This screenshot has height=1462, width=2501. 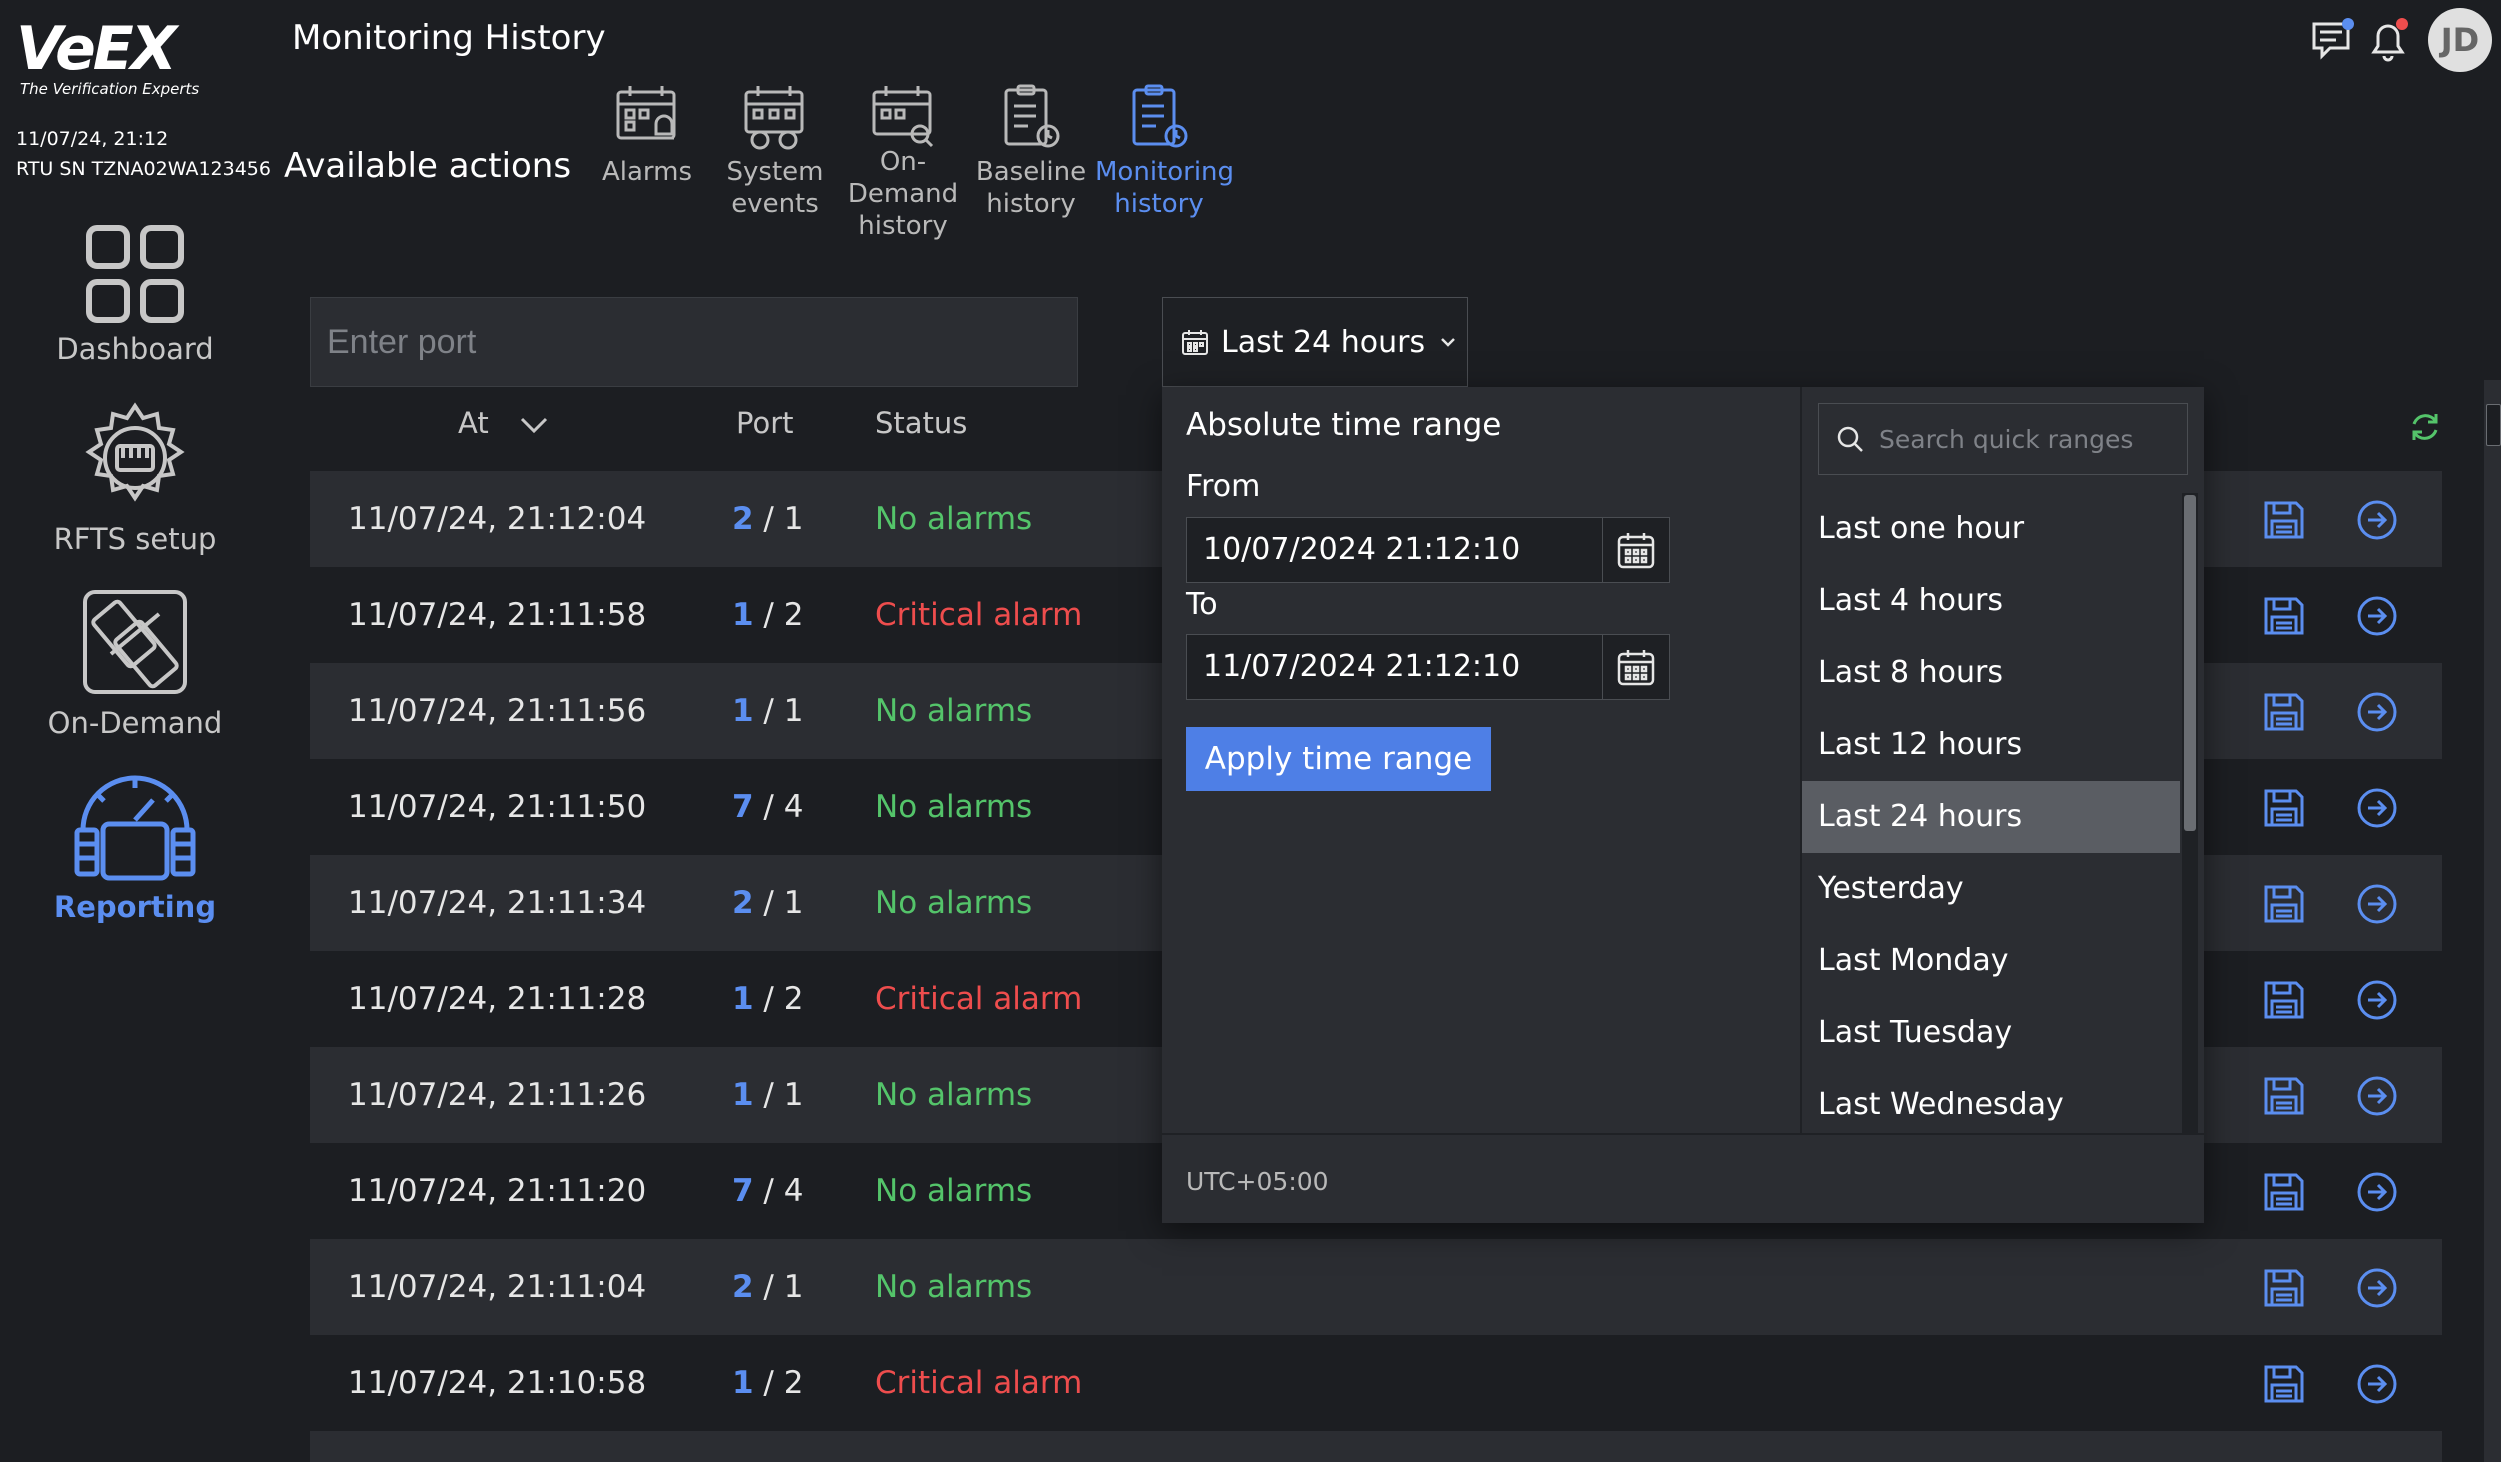 I want to click on action-label: Monitoring history, so click(x=1165, y=188).